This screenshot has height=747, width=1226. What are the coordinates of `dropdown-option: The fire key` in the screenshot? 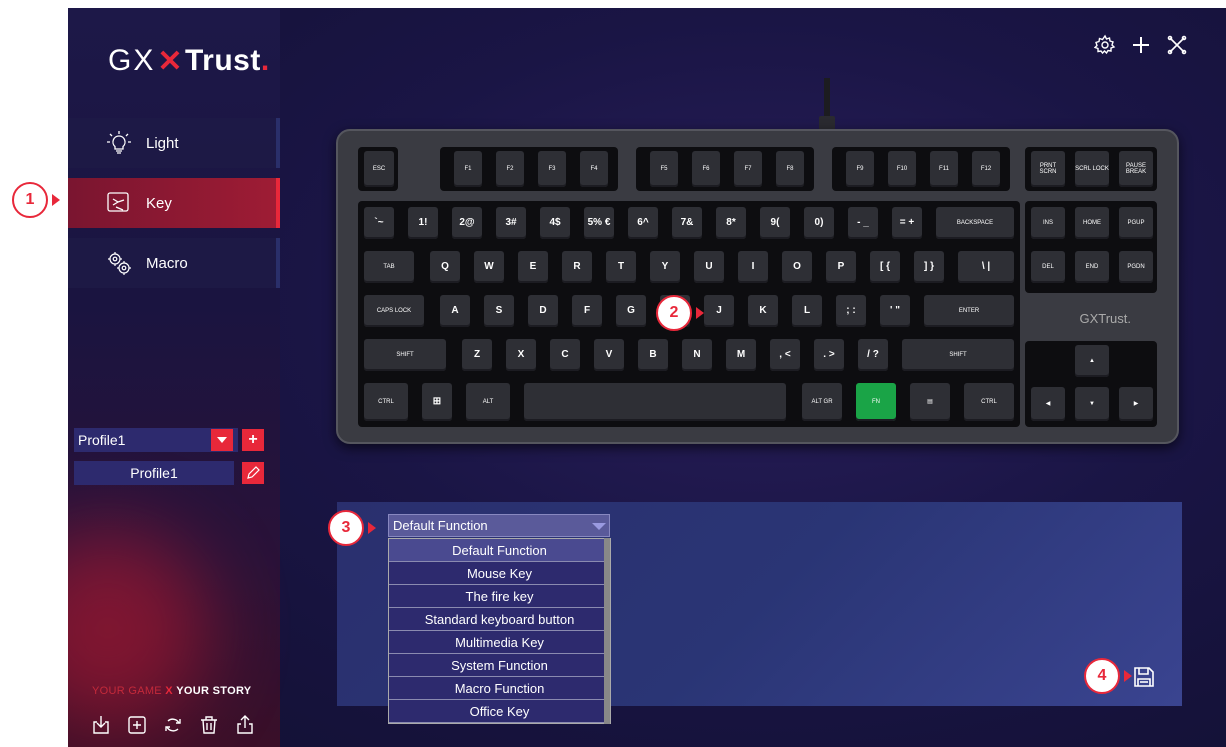 It's located at (499, 596).